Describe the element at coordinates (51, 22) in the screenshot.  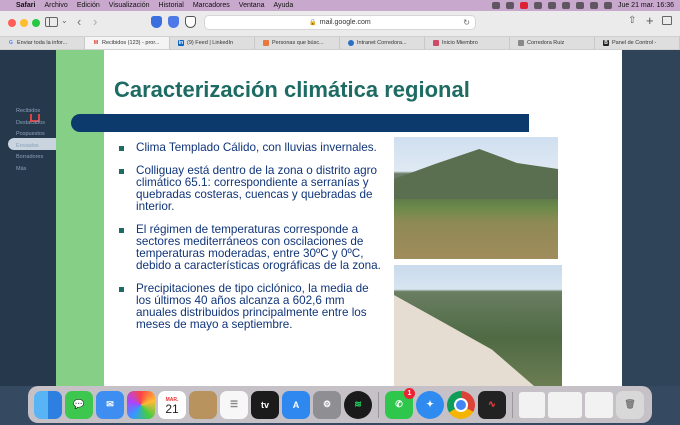
I see `sidebar-toggle-icon` at that location.